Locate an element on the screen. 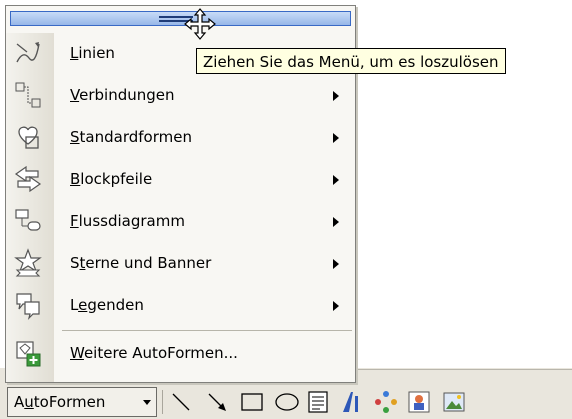 This screenshot has height=419, width=572. menu-item-label: Blockpfeile is located at coordinates (111, 179).